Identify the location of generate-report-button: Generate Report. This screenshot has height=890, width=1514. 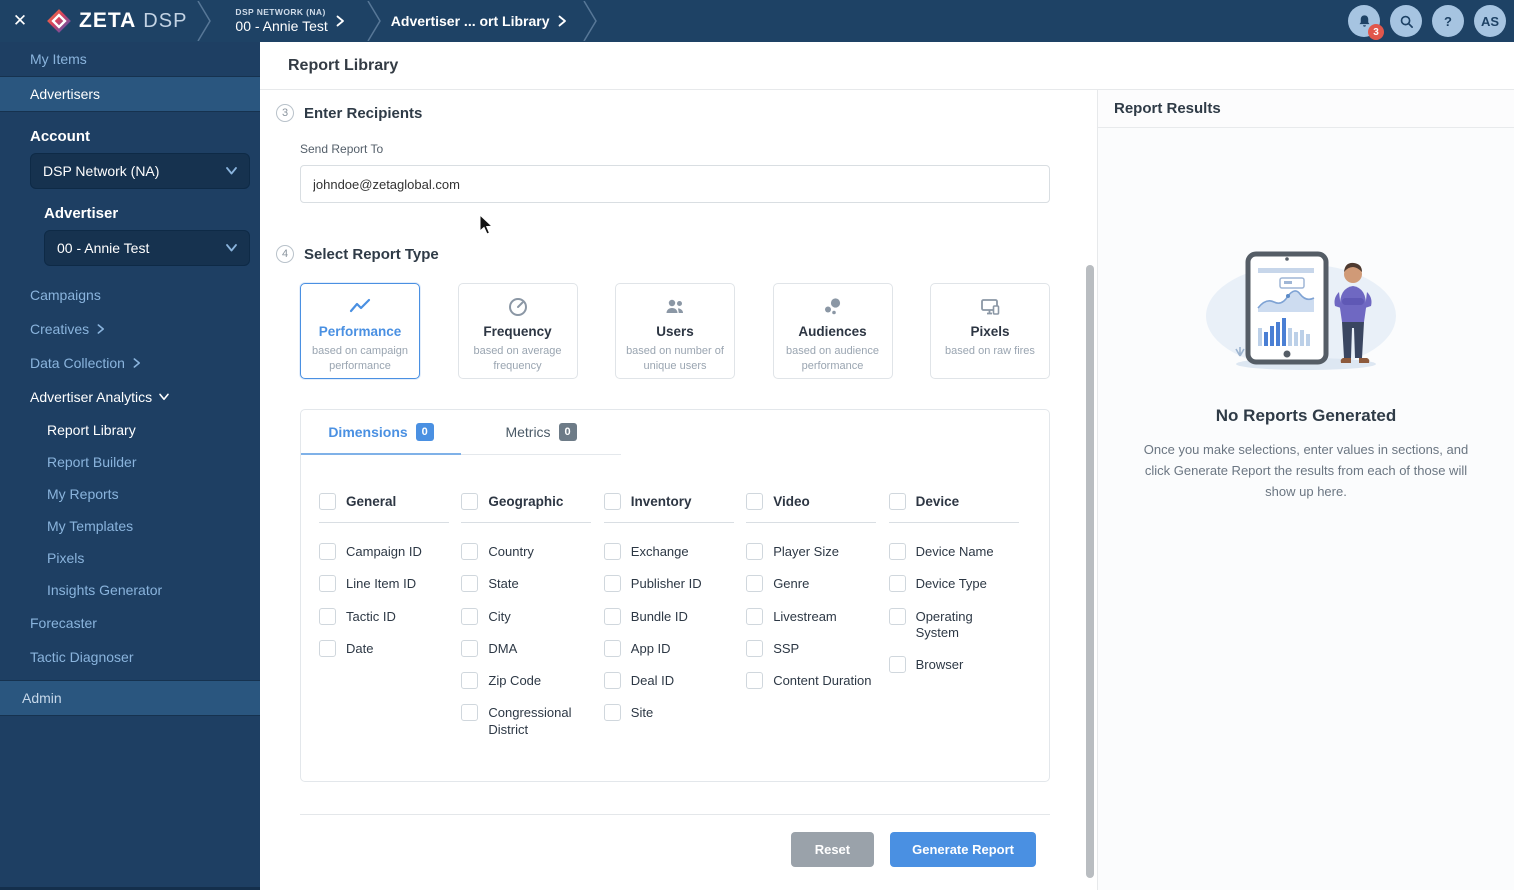
(963, 849).